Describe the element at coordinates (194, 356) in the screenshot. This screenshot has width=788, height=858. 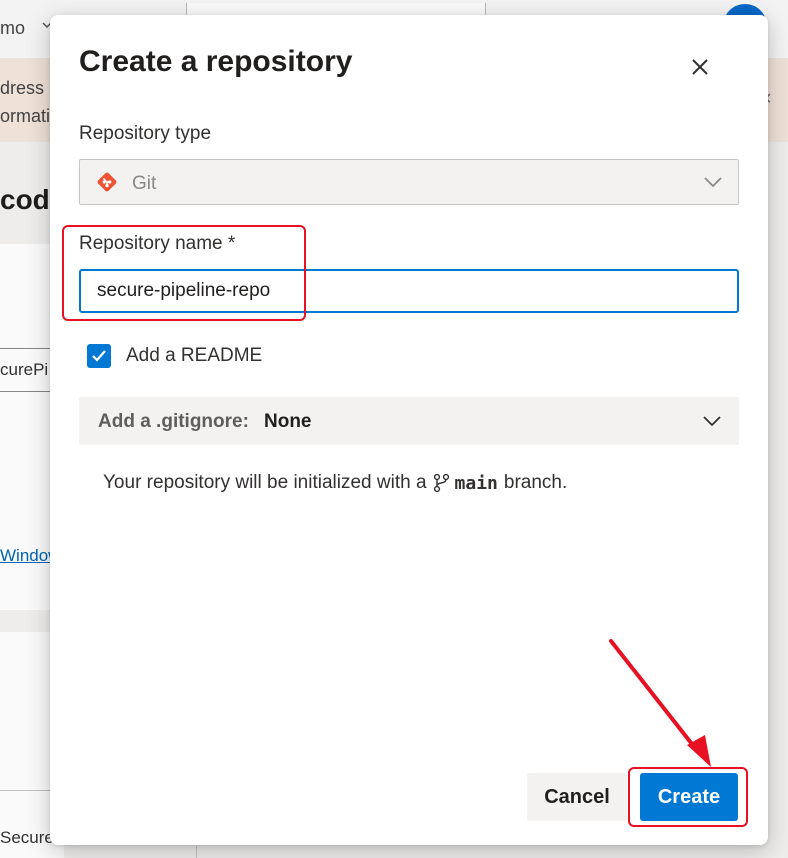
I see `add-readme-label: Add a README` at that location.